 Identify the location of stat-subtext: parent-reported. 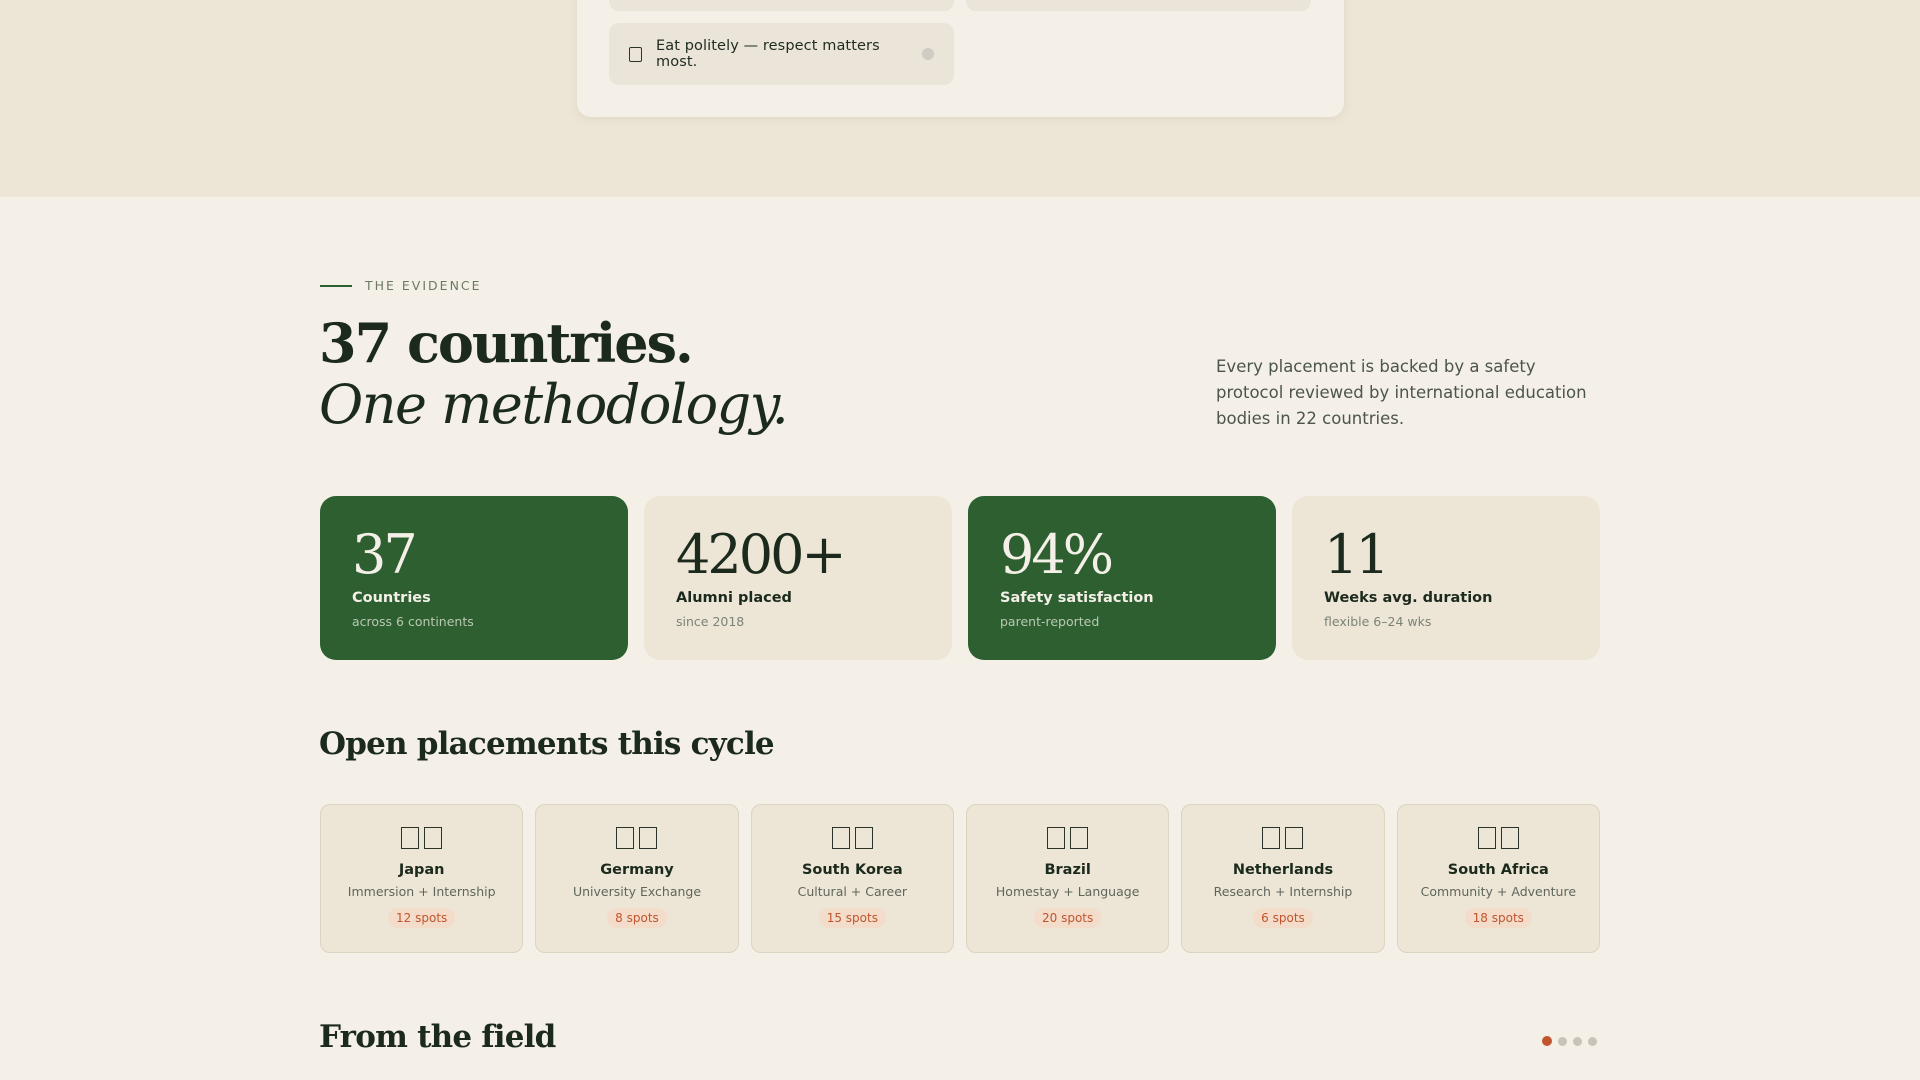
(1050, 621).